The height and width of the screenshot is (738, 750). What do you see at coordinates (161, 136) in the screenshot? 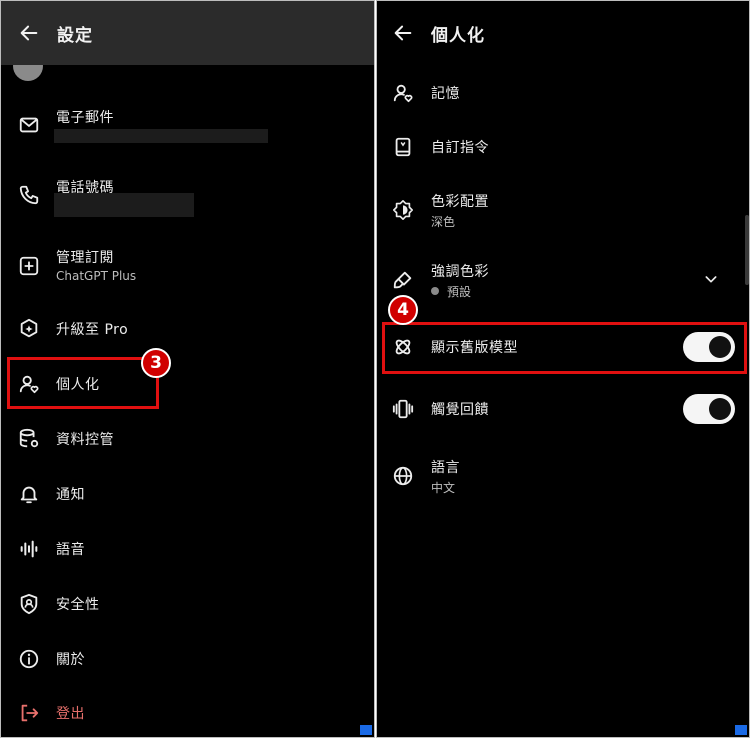
I see `redacted-email-value` at bounding box center [161, 136].